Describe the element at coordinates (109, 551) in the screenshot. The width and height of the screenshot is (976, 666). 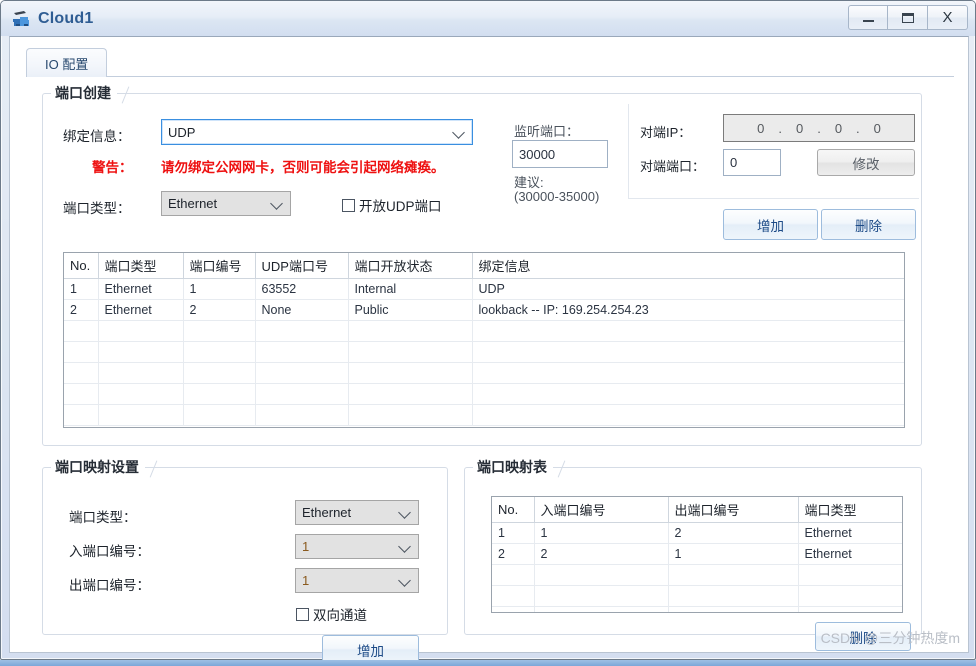
I see `map-in-port-label: 入端口编号：` at that location.